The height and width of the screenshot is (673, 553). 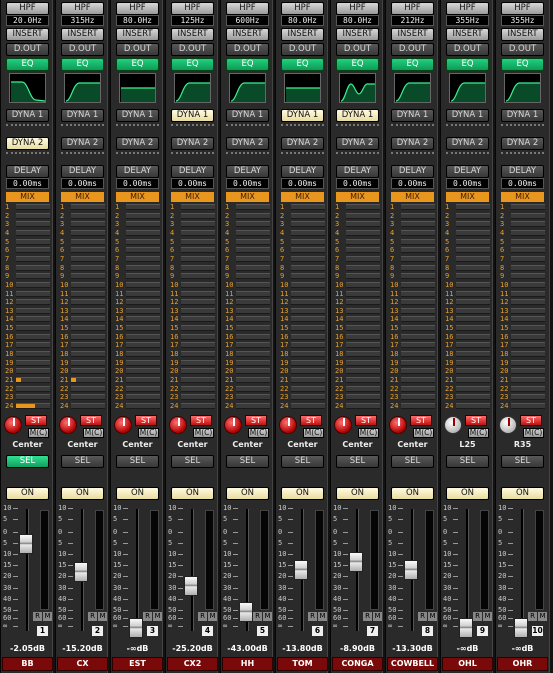 What do you see at coordinates (366, 420) in the screenshot?
I see `stereo-bus-button: ST` at bounding box center [366, 420].